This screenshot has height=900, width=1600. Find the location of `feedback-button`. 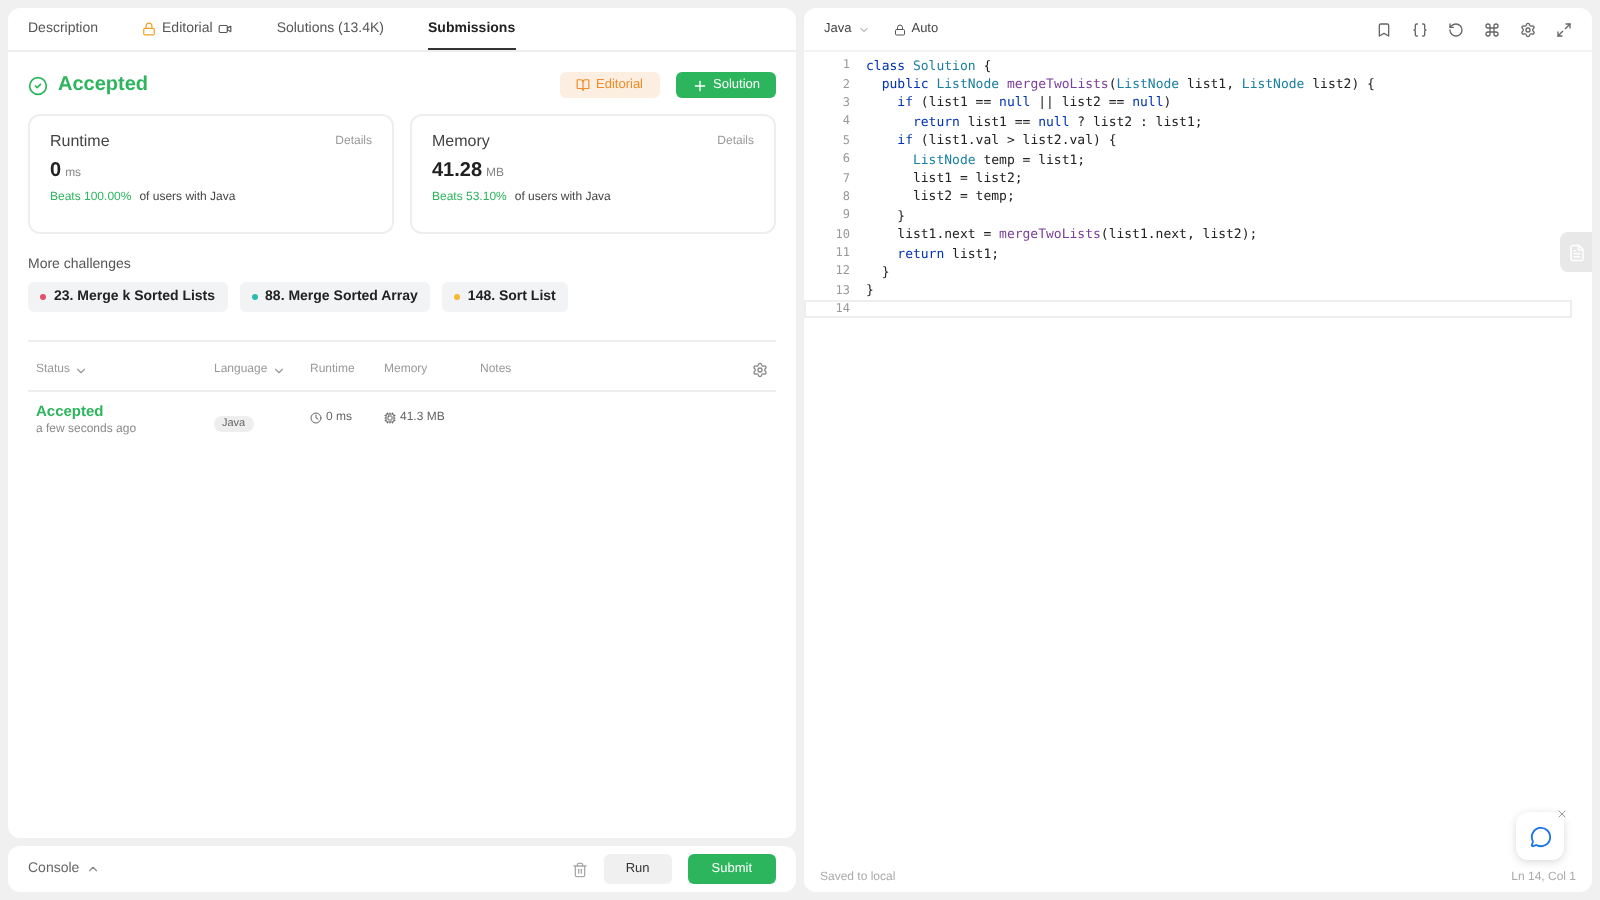

feedback-button is located at coordinates (1540, 836).